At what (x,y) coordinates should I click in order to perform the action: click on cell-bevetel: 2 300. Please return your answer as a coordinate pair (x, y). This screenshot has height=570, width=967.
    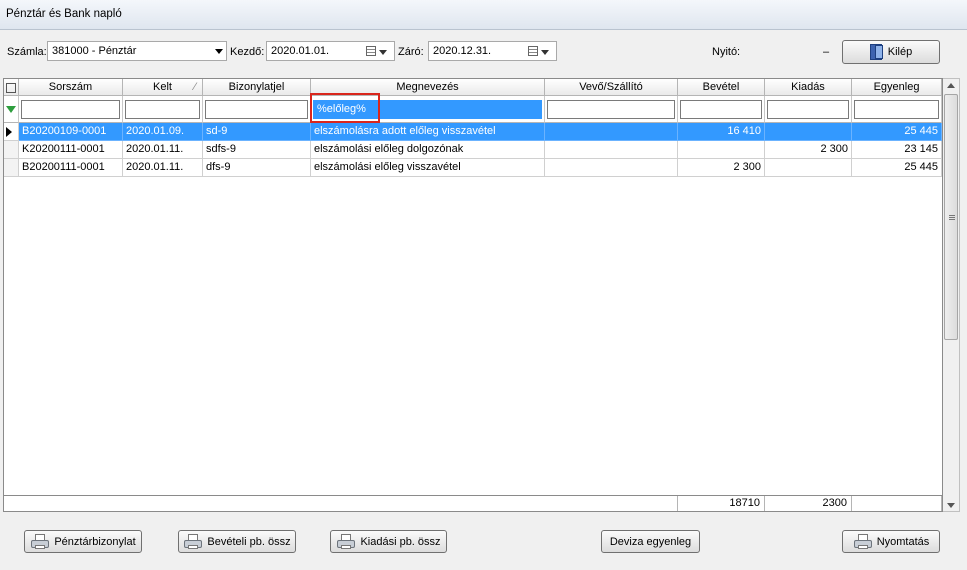
    Looking at the image, I should click on (721, 168).